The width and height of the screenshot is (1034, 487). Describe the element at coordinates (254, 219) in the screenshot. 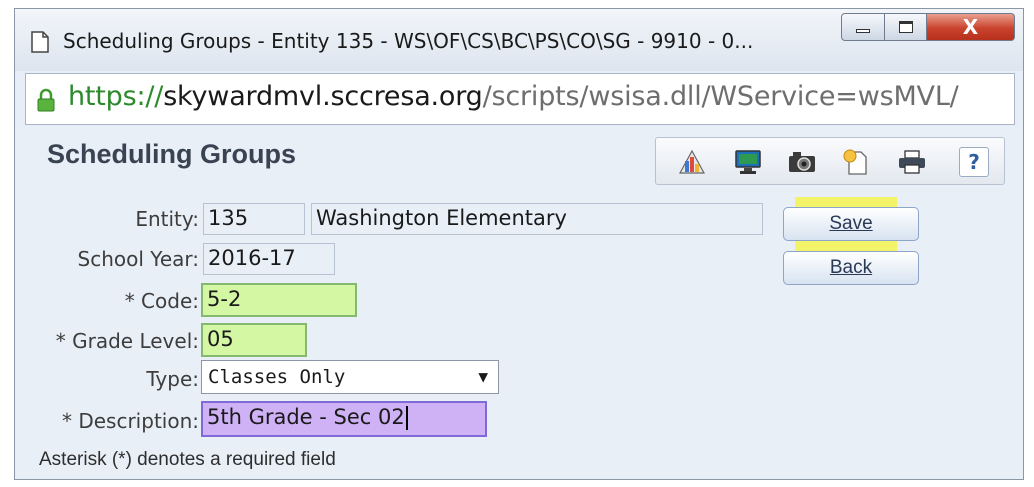

I see `entity-code-field: 135` at that location.